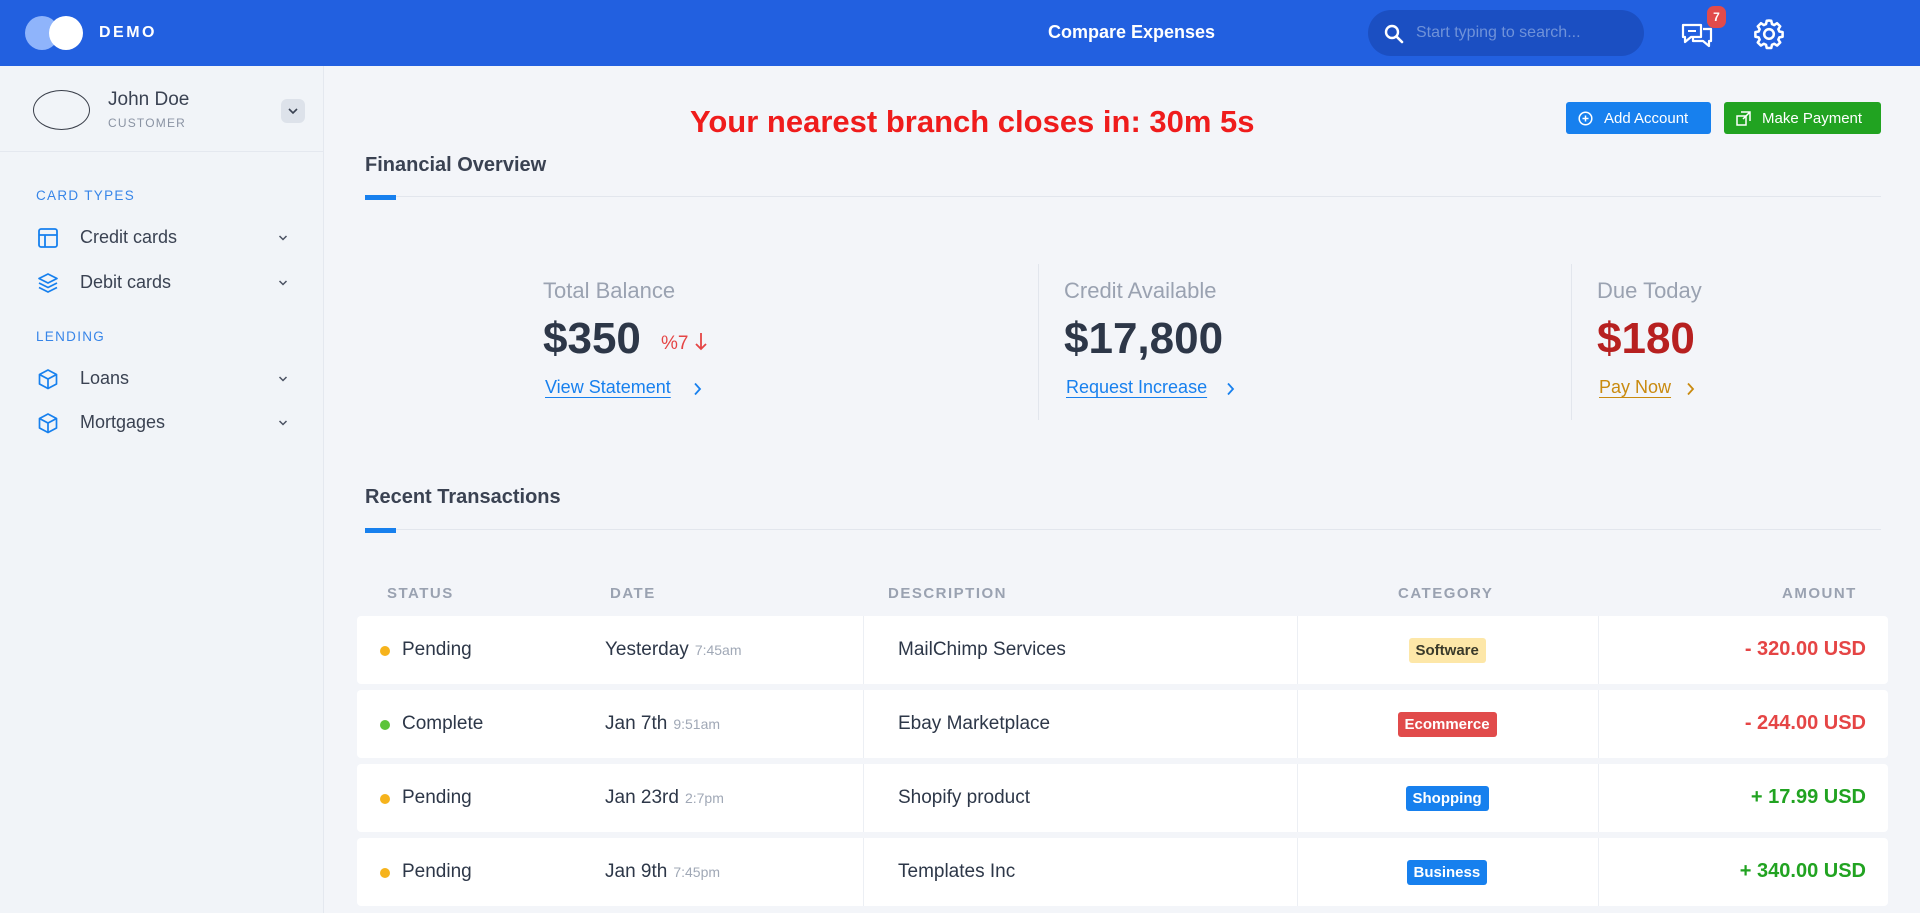  What do you see at coordinates (1038, 342) in the screenshot?
I see `stat-divider` at bounding box center [1038, 342].